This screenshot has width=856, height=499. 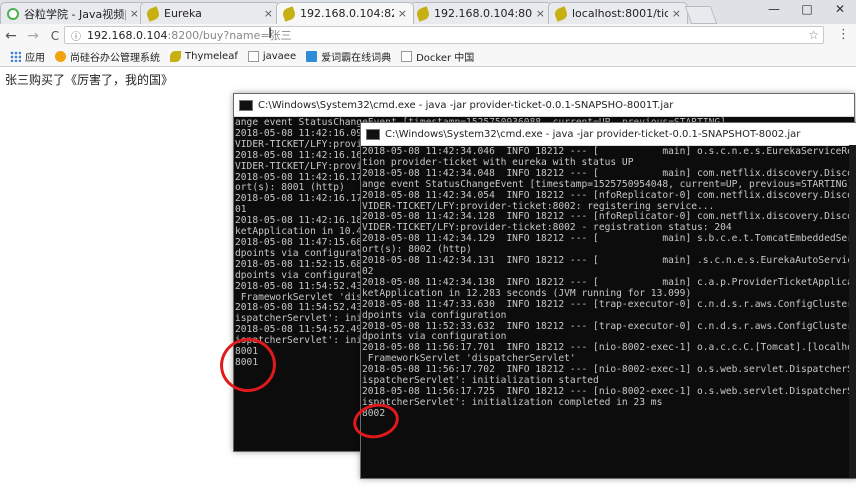 I want to click on tab-label: 192.168.0.104:8001/tic, so click(x=483, y=13).